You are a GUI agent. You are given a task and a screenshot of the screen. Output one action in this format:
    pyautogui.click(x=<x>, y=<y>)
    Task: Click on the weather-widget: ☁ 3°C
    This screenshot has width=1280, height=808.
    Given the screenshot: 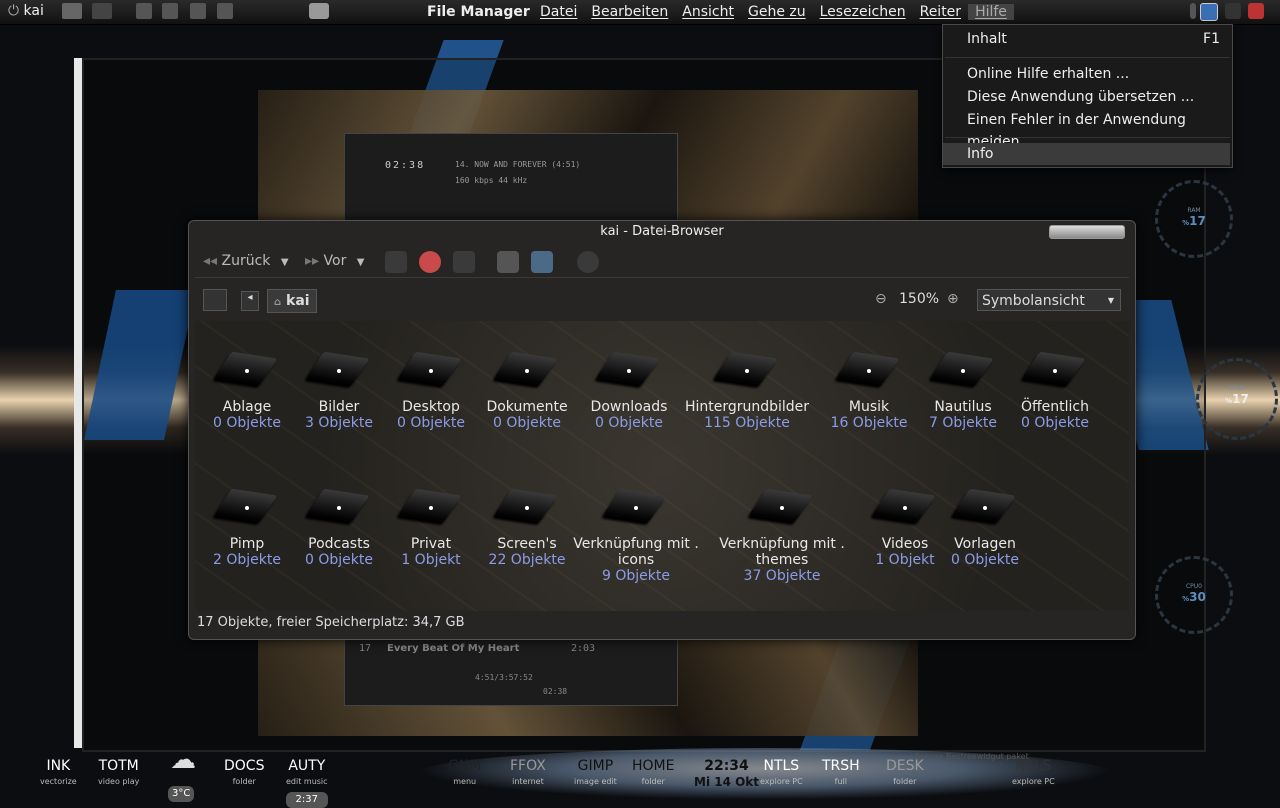 What is the action you would take?
    pyautogui.click(x=183, y=774)
    